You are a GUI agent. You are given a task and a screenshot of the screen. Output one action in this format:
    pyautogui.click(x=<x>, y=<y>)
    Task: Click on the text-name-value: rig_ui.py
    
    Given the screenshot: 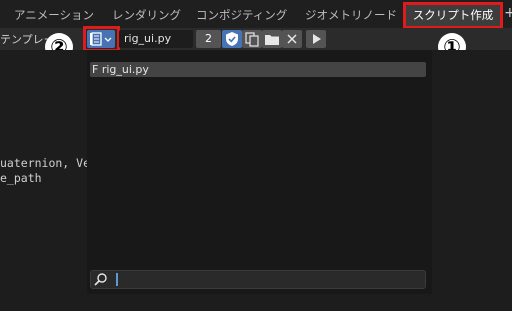 What is the action you would take?
    pyautogui.click(x=148, y=38)
    